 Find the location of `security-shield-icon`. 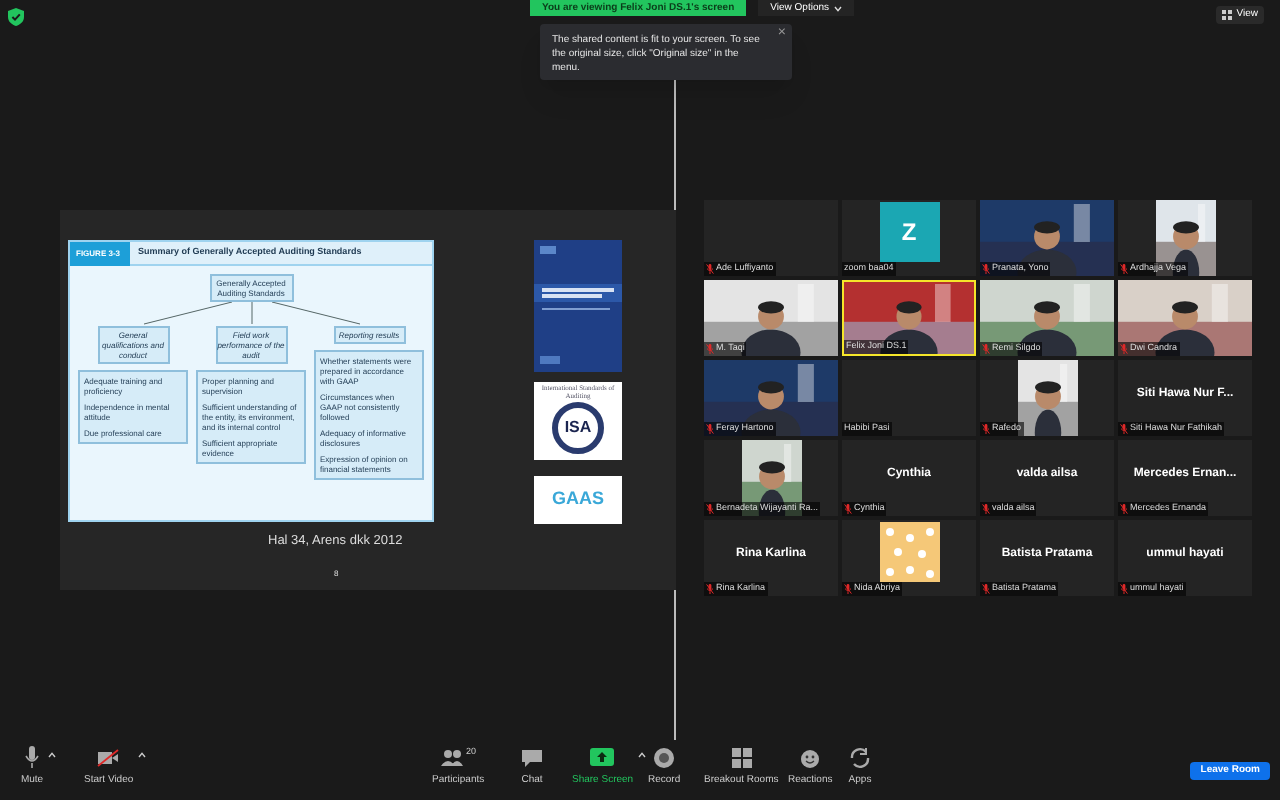

security-shield-icon is located at coordinates (16, 17).